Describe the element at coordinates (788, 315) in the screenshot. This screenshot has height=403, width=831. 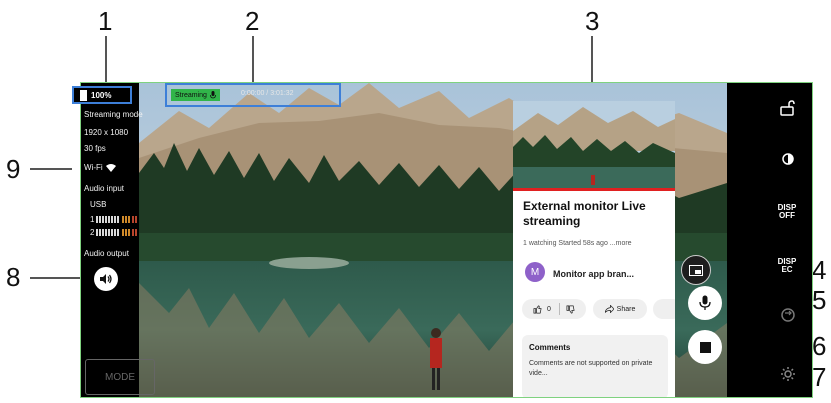
I see `switch-camera-icon` at that location.